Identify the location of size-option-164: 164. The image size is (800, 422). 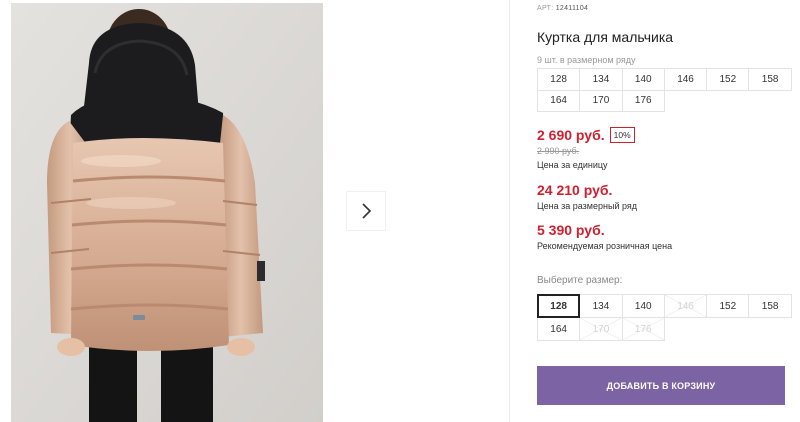
(559, 329).